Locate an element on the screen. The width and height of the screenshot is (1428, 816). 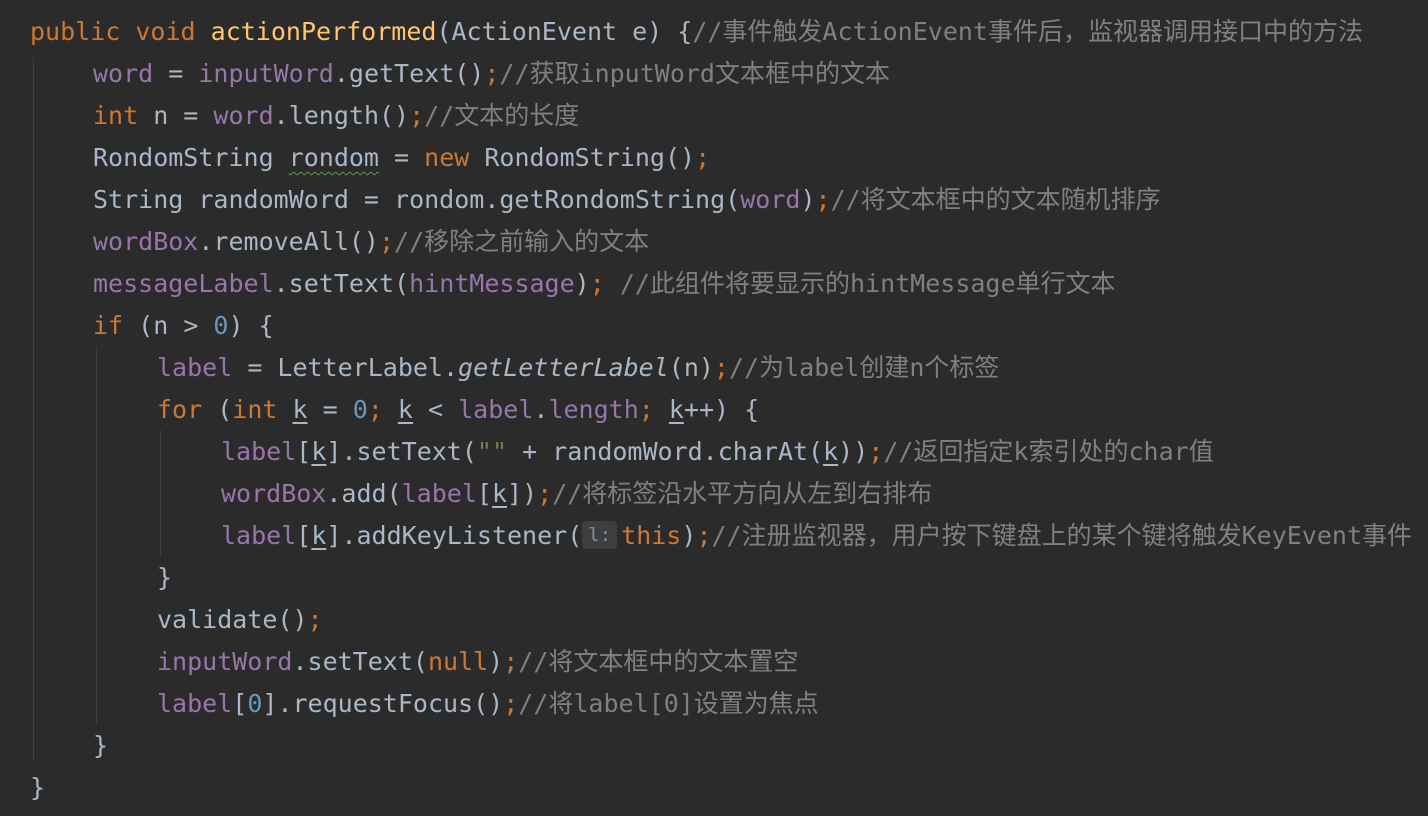
code-token: } is located at coordinates (101, 745).